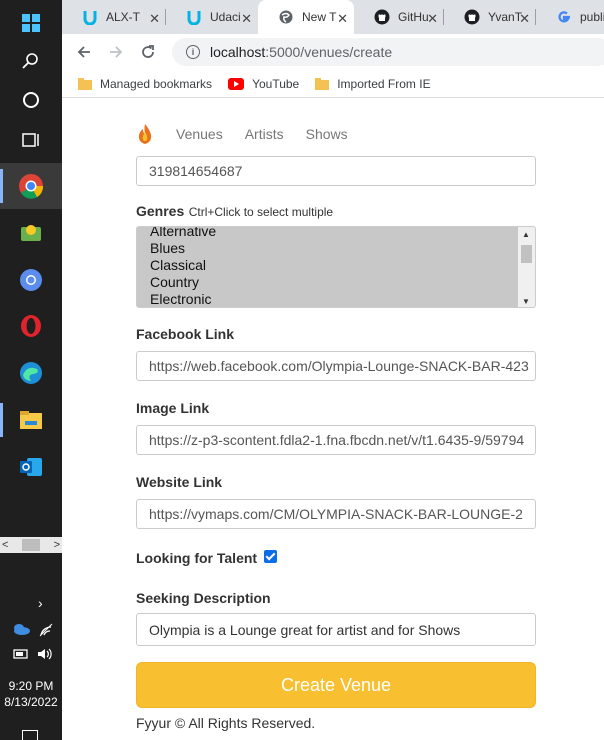 The height and width of the screenshot is (740, 604). I want to click on talent-row: Looking for Talent, so click(206, 559).